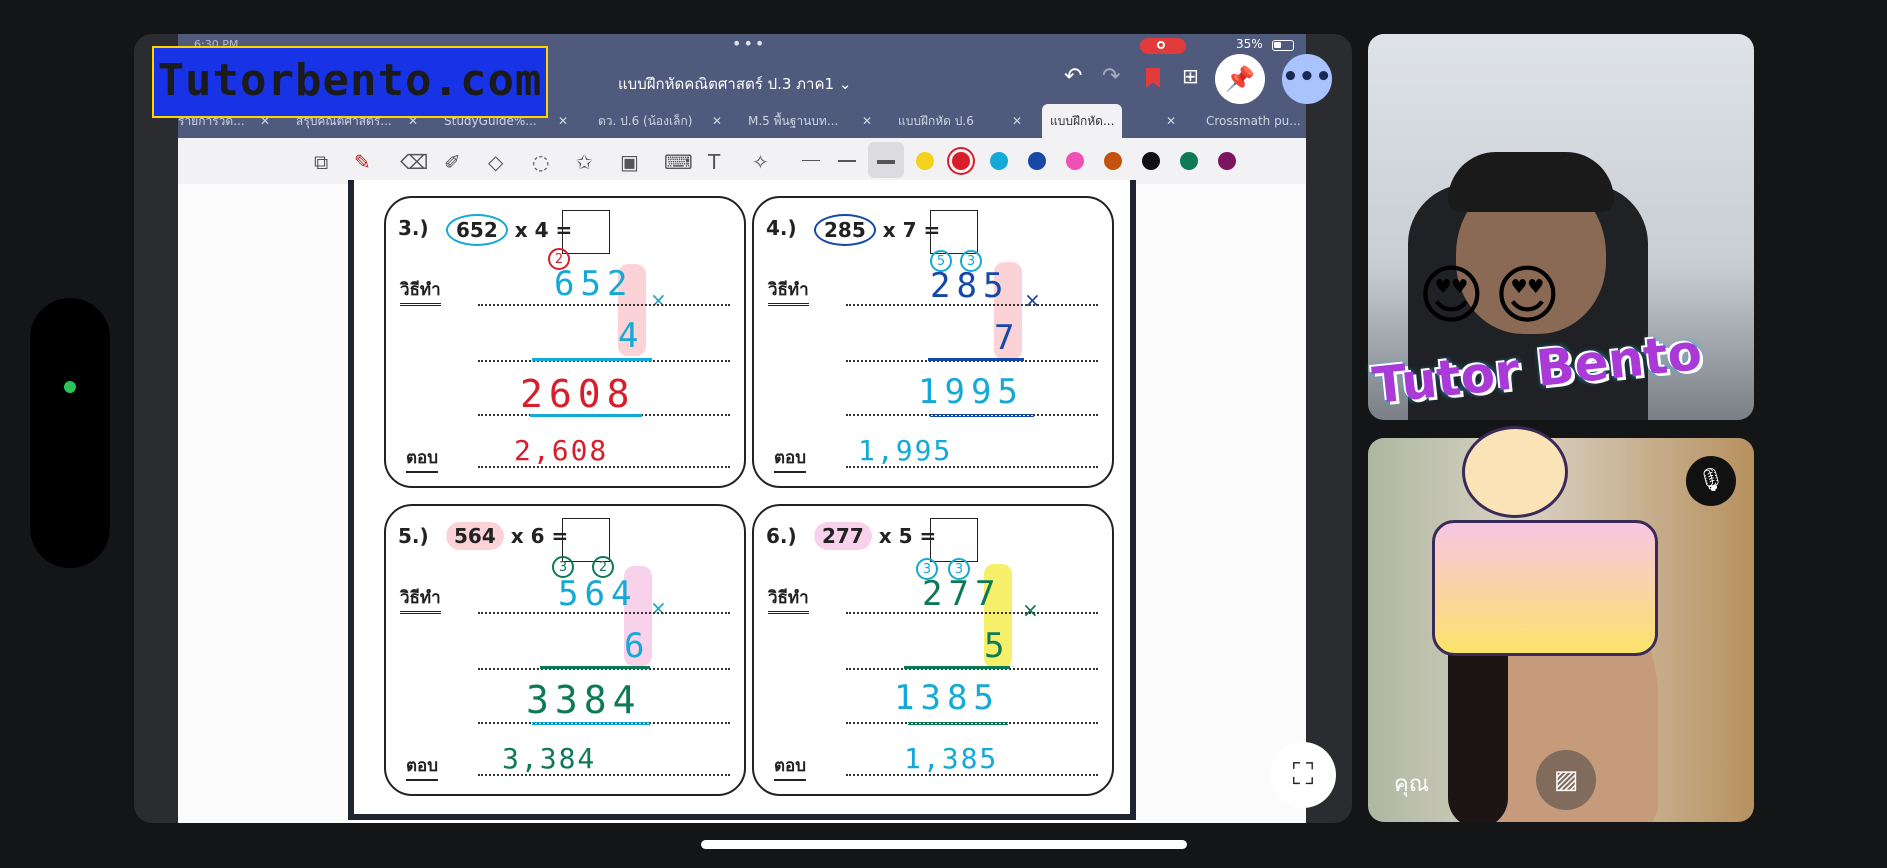  I want to click on shapes-icon: ◇, so click(495, 162).